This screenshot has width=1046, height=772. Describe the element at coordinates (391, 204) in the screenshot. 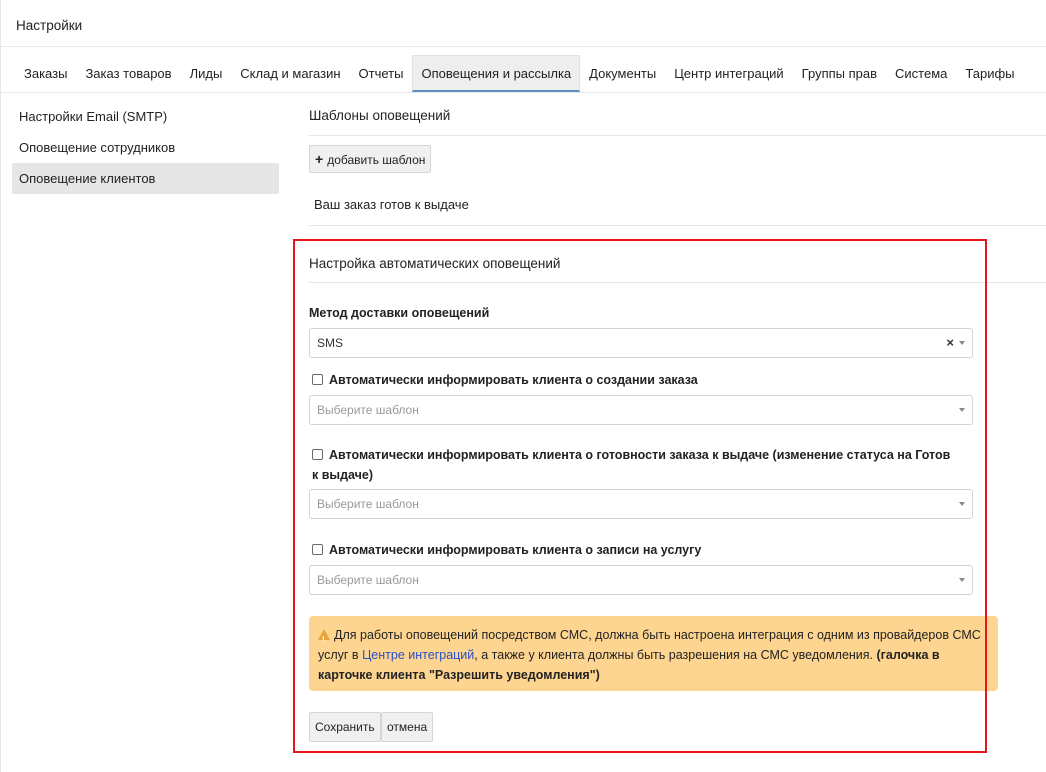

I see `template-item: Ваш заказ готов к выдаче` at that location.